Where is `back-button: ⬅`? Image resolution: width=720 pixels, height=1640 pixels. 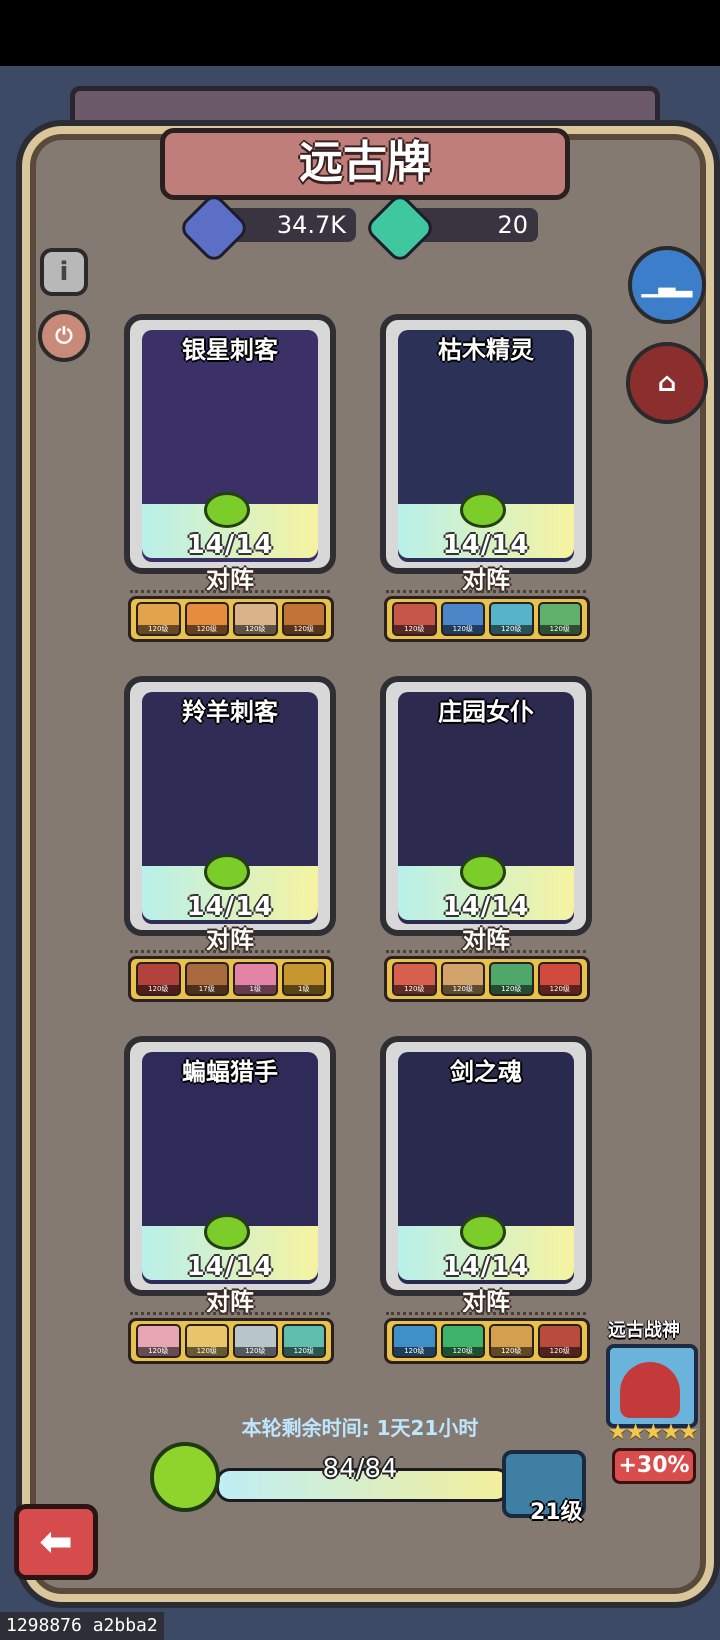 back-button: ⬅ is located at coordinates (56, 1542).